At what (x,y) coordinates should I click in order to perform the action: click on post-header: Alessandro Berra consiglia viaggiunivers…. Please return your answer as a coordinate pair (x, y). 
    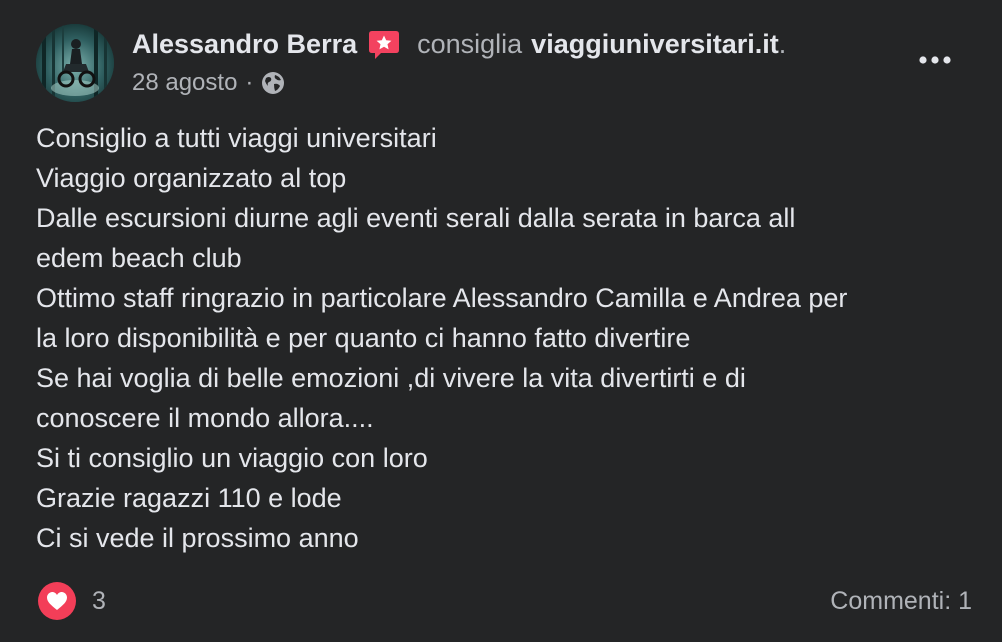
    Looking at the image, I should click on (459, 44).